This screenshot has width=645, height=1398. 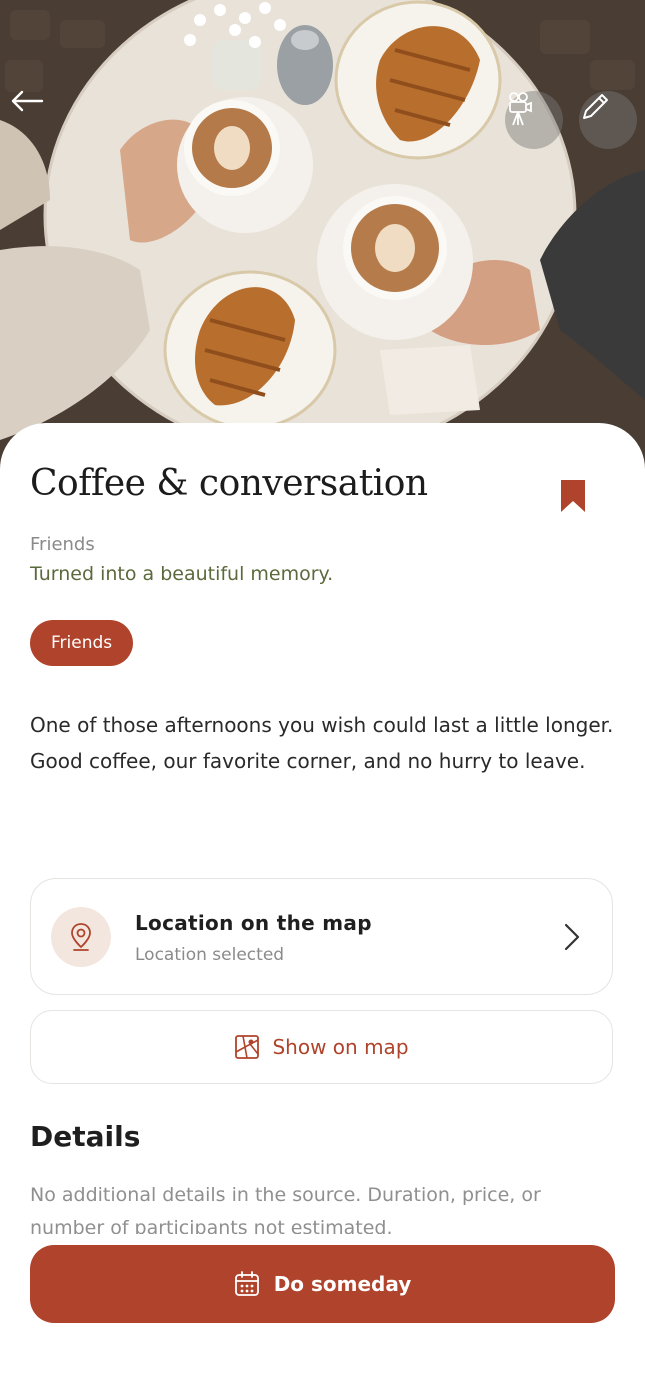 I want to click on chevron-right-icon, so click(x=572, y=937).